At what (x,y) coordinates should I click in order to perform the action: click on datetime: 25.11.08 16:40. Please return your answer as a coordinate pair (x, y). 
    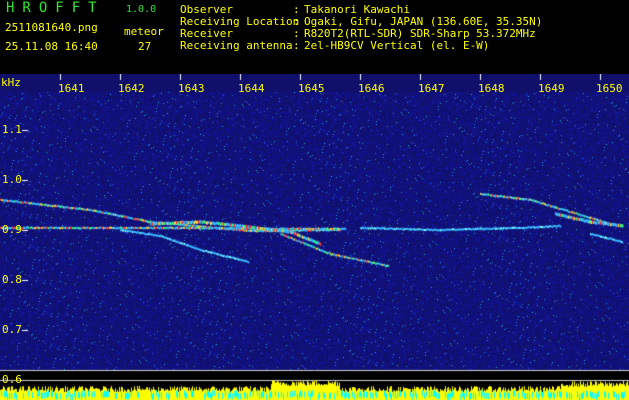
    Looking at the image, I should click on (51, 46).